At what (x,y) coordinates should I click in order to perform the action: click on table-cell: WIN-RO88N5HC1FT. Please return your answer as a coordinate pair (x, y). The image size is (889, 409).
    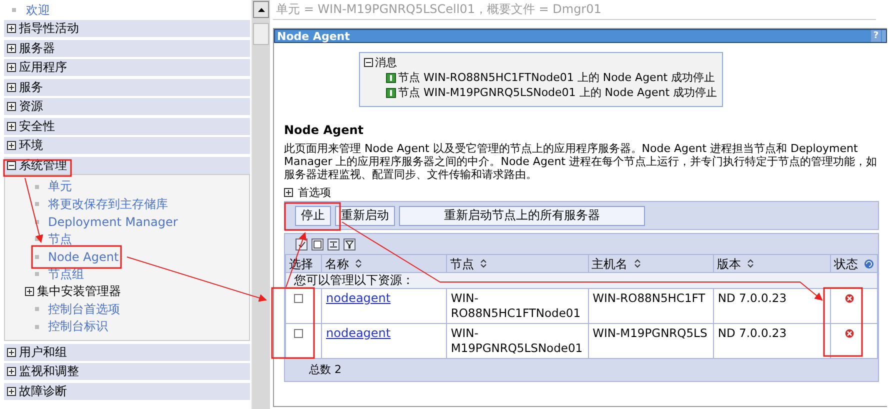
    Looking at the image, I should click on (649, 298).